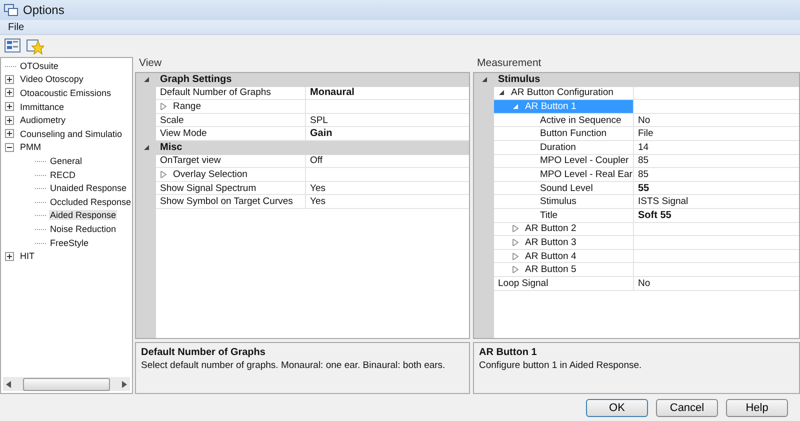 This screenshot has height=421, width=800. I want to click on list-view-icon, so click(13, 46).